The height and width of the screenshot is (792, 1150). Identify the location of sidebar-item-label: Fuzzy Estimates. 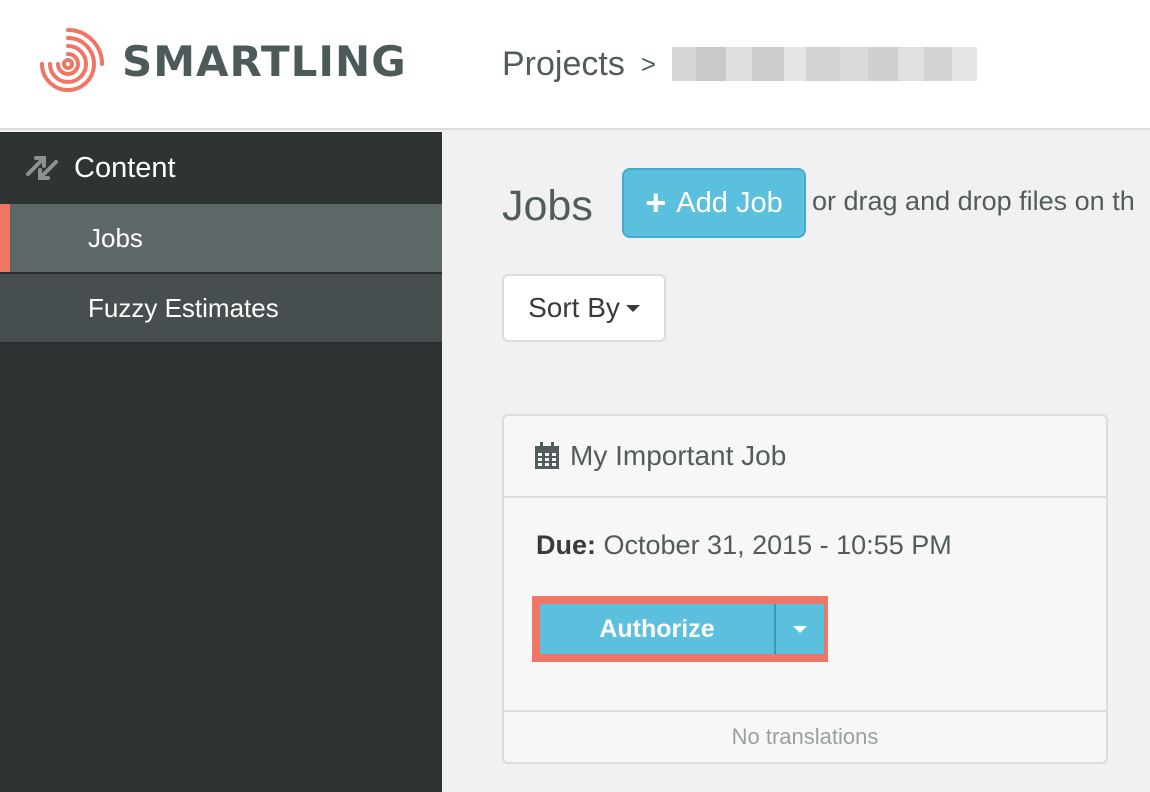
(183, 307).